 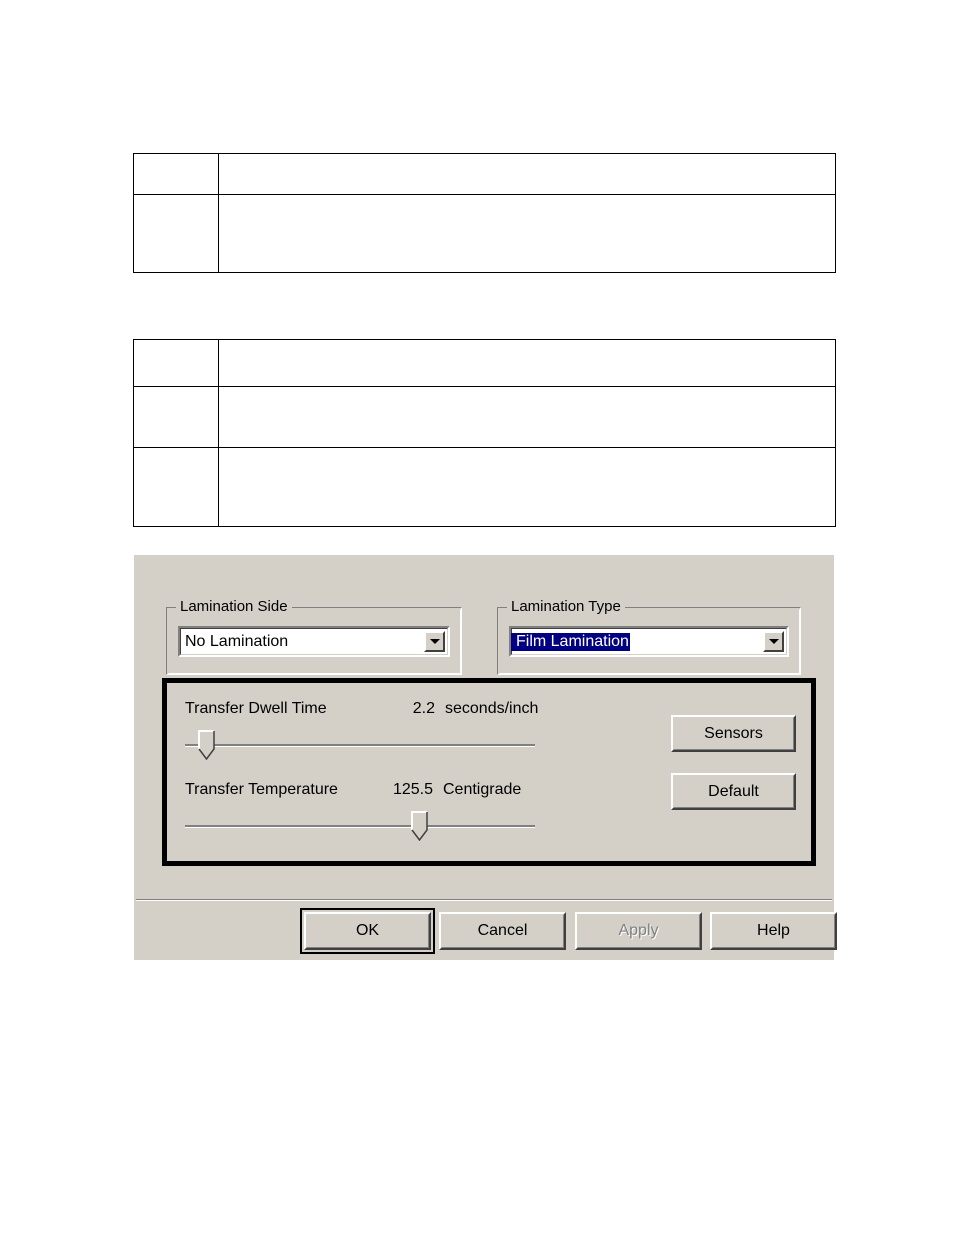 I want to click on transfer-temperature-slider, so click(x=414, y=832).